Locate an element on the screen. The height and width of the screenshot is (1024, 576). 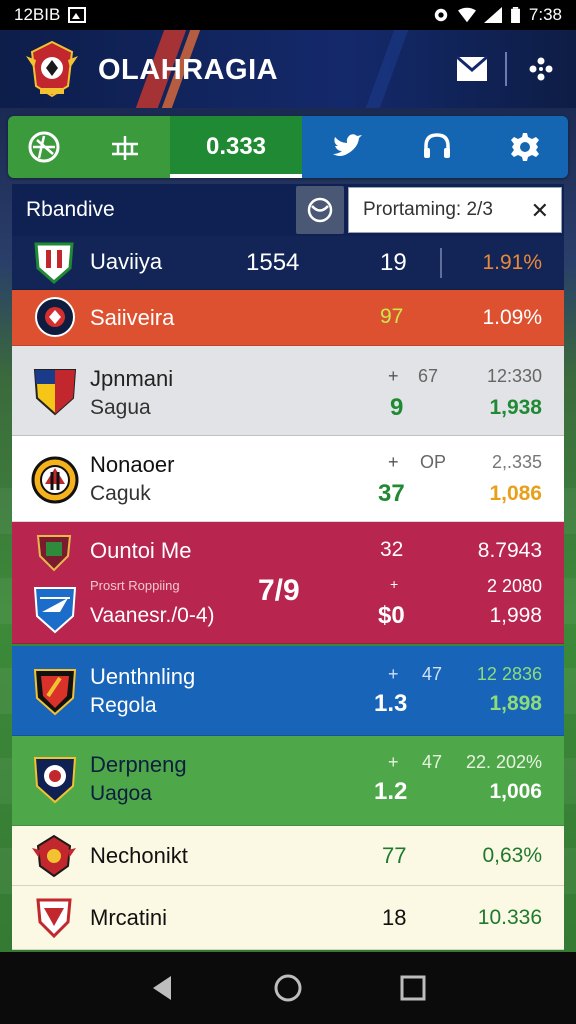
team-score: 1.2 is located at coordinates (391, 791).